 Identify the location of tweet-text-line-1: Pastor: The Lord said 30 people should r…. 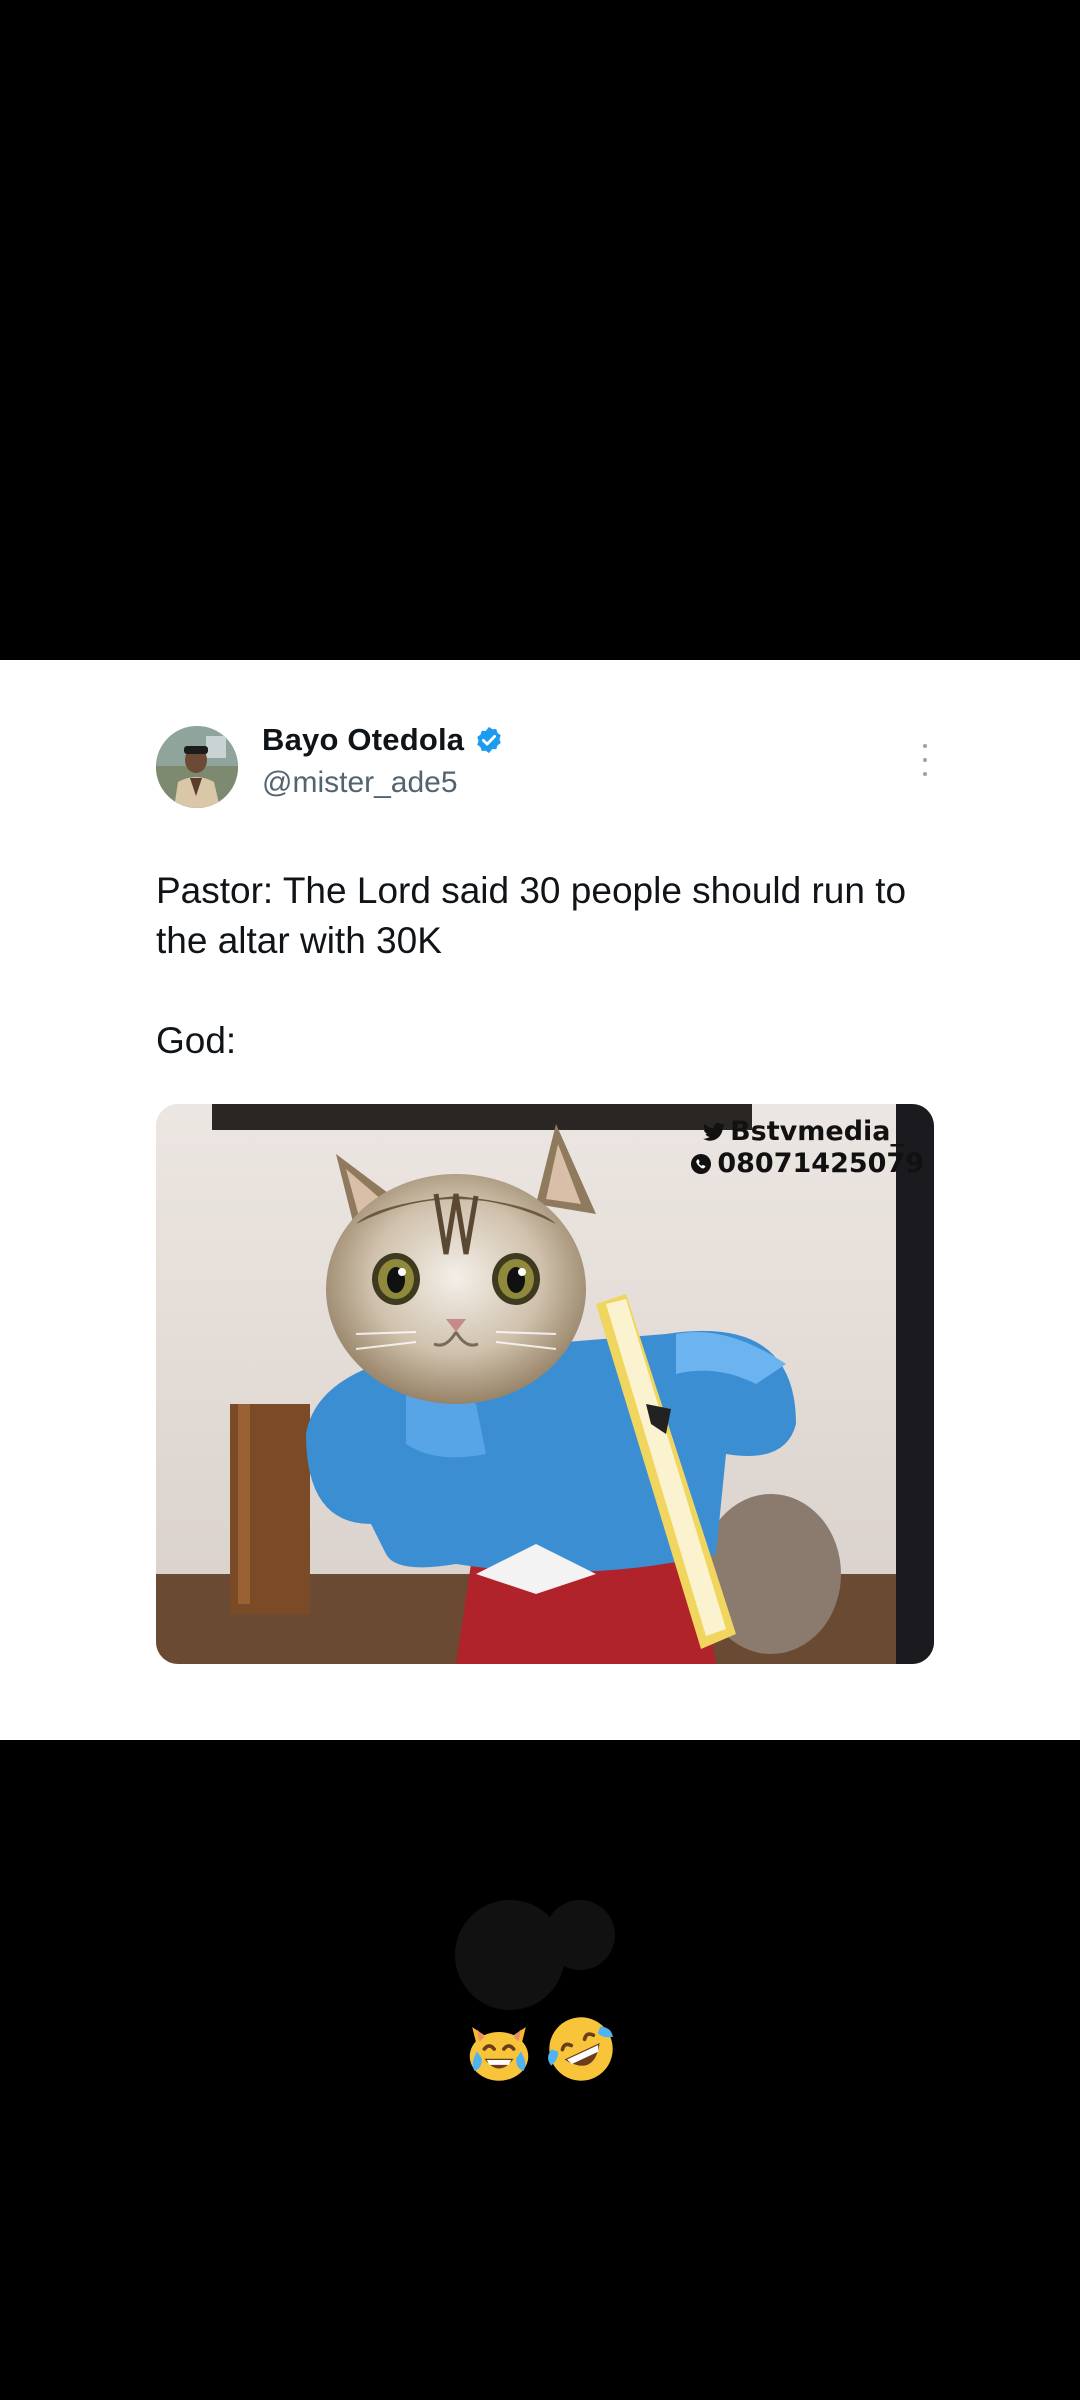
(531, 915).